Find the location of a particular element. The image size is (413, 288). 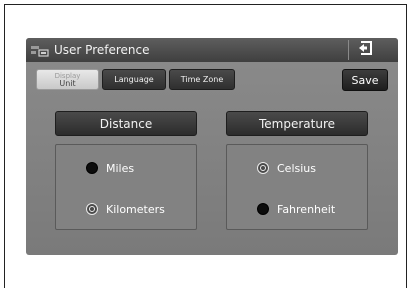

tab-time-zone: Time Zone is located at coordinates (202, 79).